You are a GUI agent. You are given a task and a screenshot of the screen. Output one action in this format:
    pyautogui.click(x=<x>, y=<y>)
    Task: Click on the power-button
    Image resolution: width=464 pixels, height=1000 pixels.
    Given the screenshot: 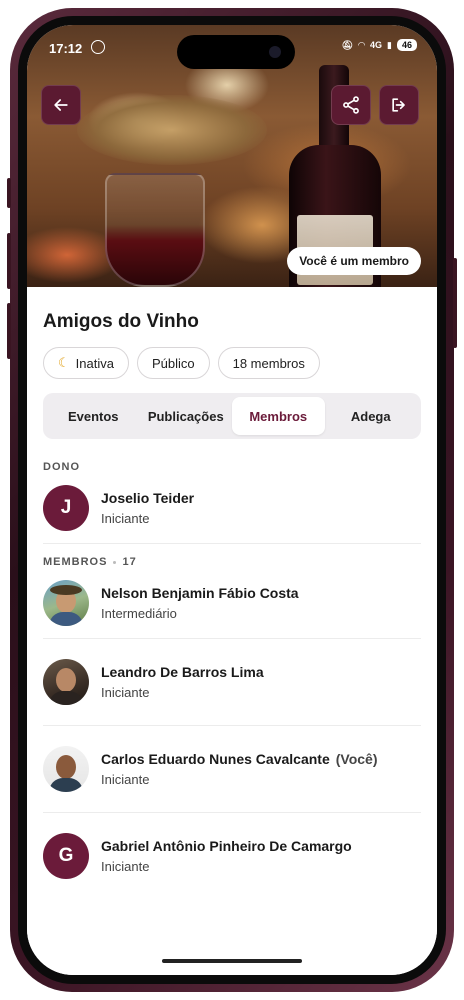 What is the action you would take?
    pyautogui.click(x=455, y=303)
    